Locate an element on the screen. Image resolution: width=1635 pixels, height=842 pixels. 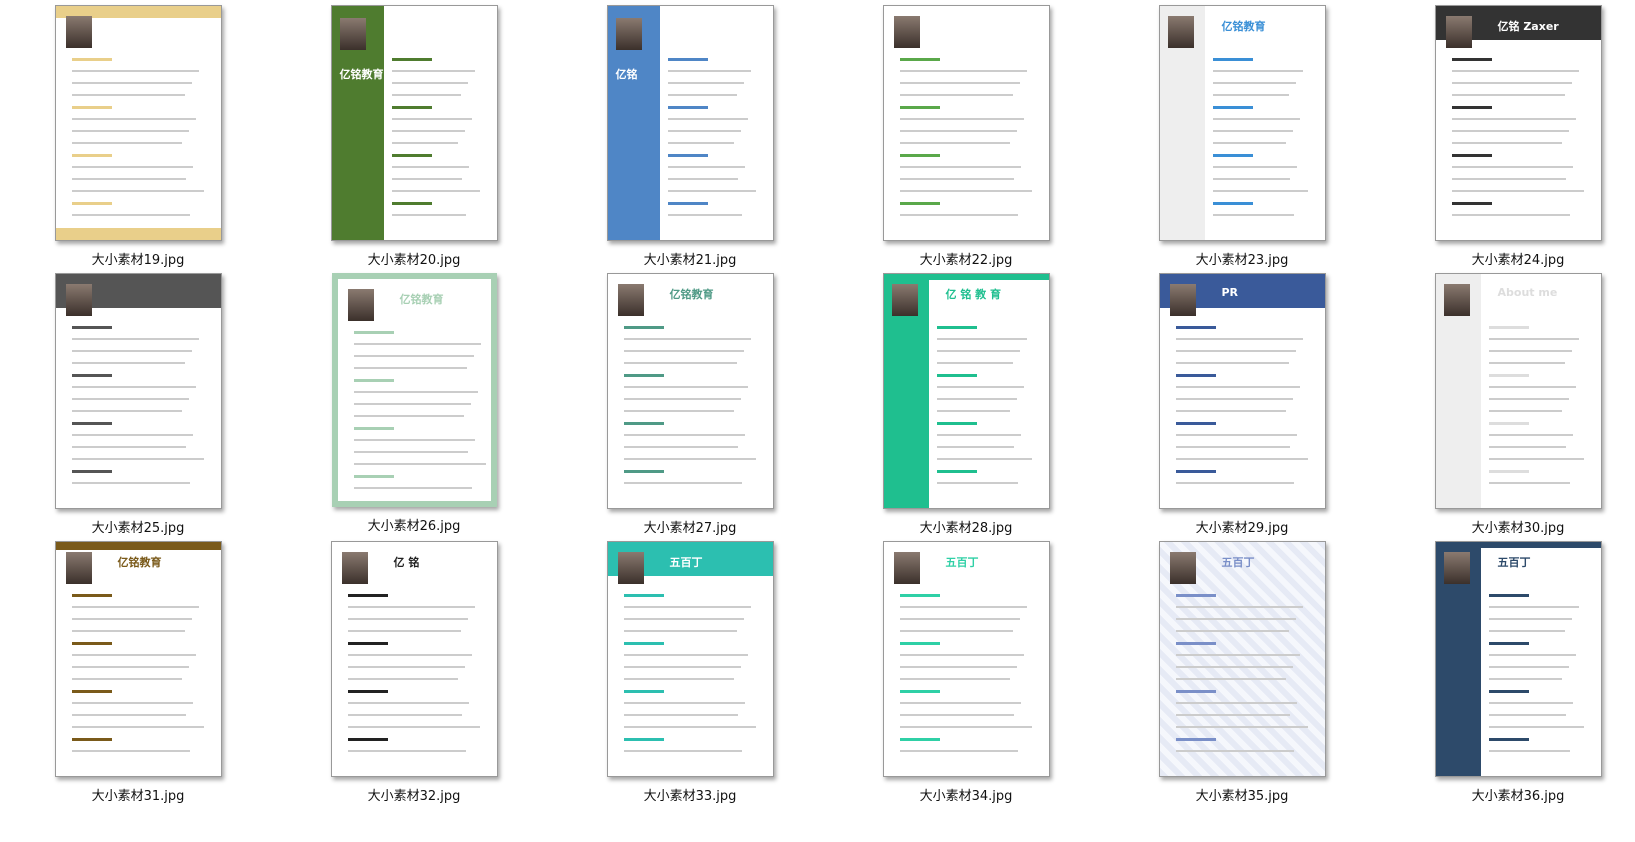
thumbnail-title: PR is located at coordinates (1230, 292).